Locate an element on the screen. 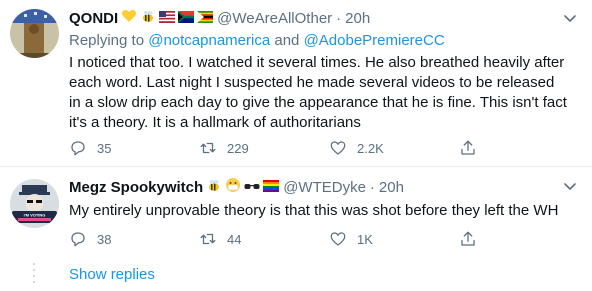 Image resolution: width=592 pixels, height=291 pixels. retweet-count: 229 is located at coordinates (238, 148).